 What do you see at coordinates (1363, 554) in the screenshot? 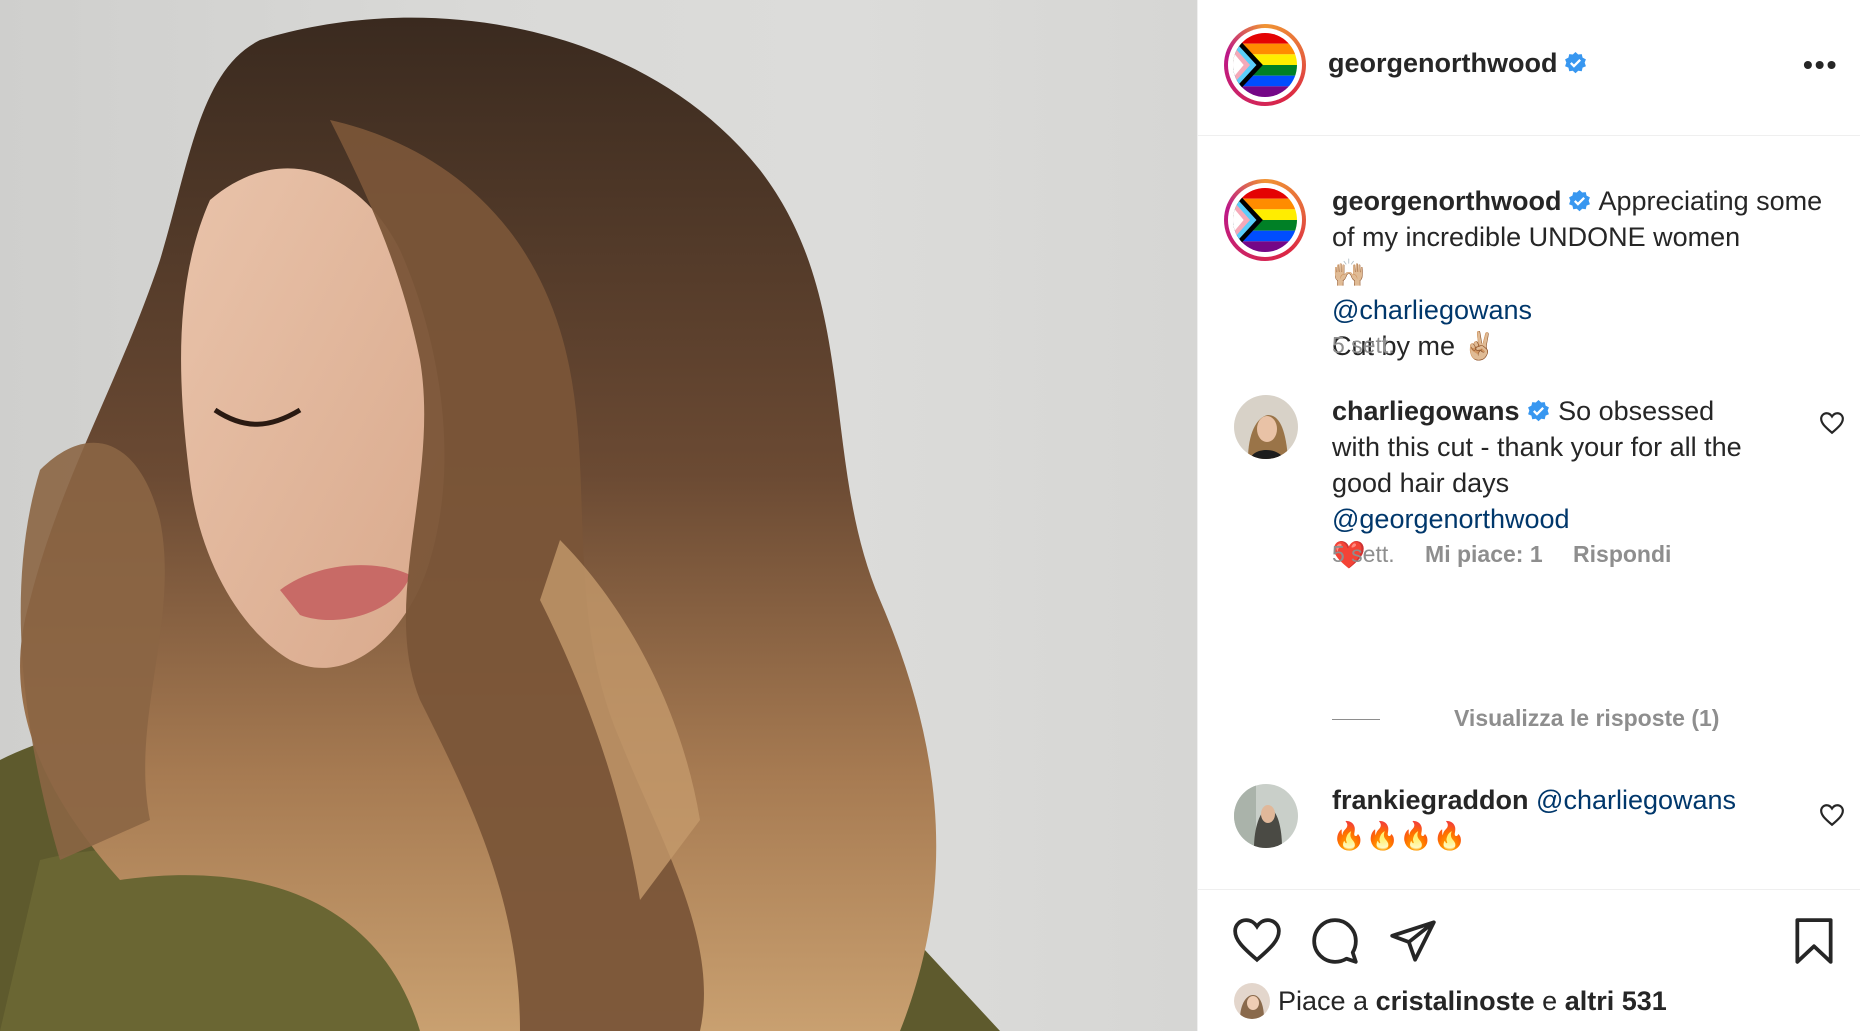
I see `comment-time: 5 sett.` at bounding box center [1363, 554].